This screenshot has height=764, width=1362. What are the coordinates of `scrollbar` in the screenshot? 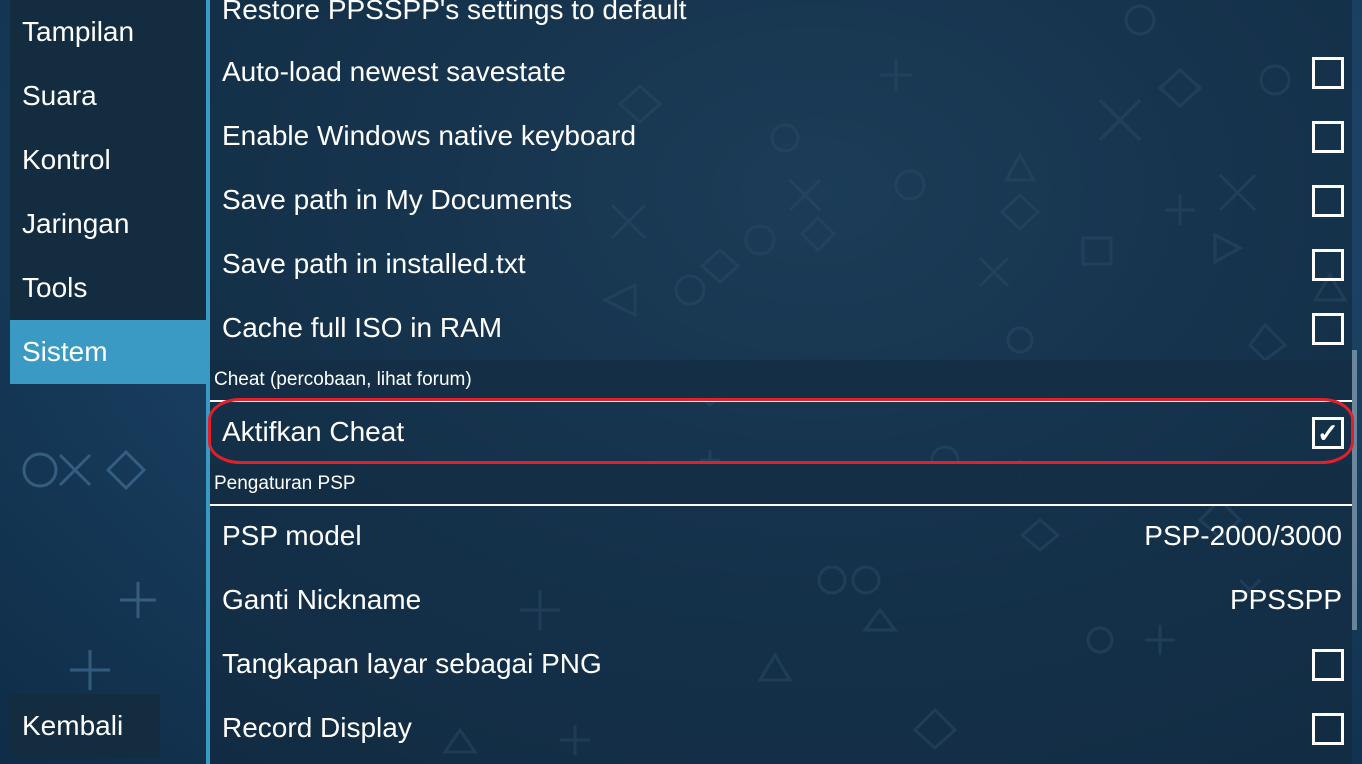 It's located at (1354, 490).